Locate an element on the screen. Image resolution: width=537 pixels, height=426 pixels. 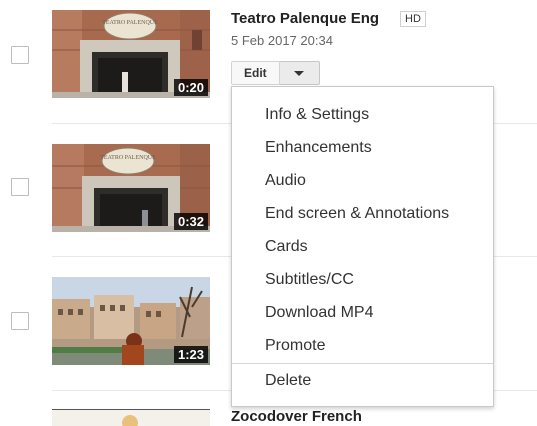
video-4-image is located at coordinates (131, 417).